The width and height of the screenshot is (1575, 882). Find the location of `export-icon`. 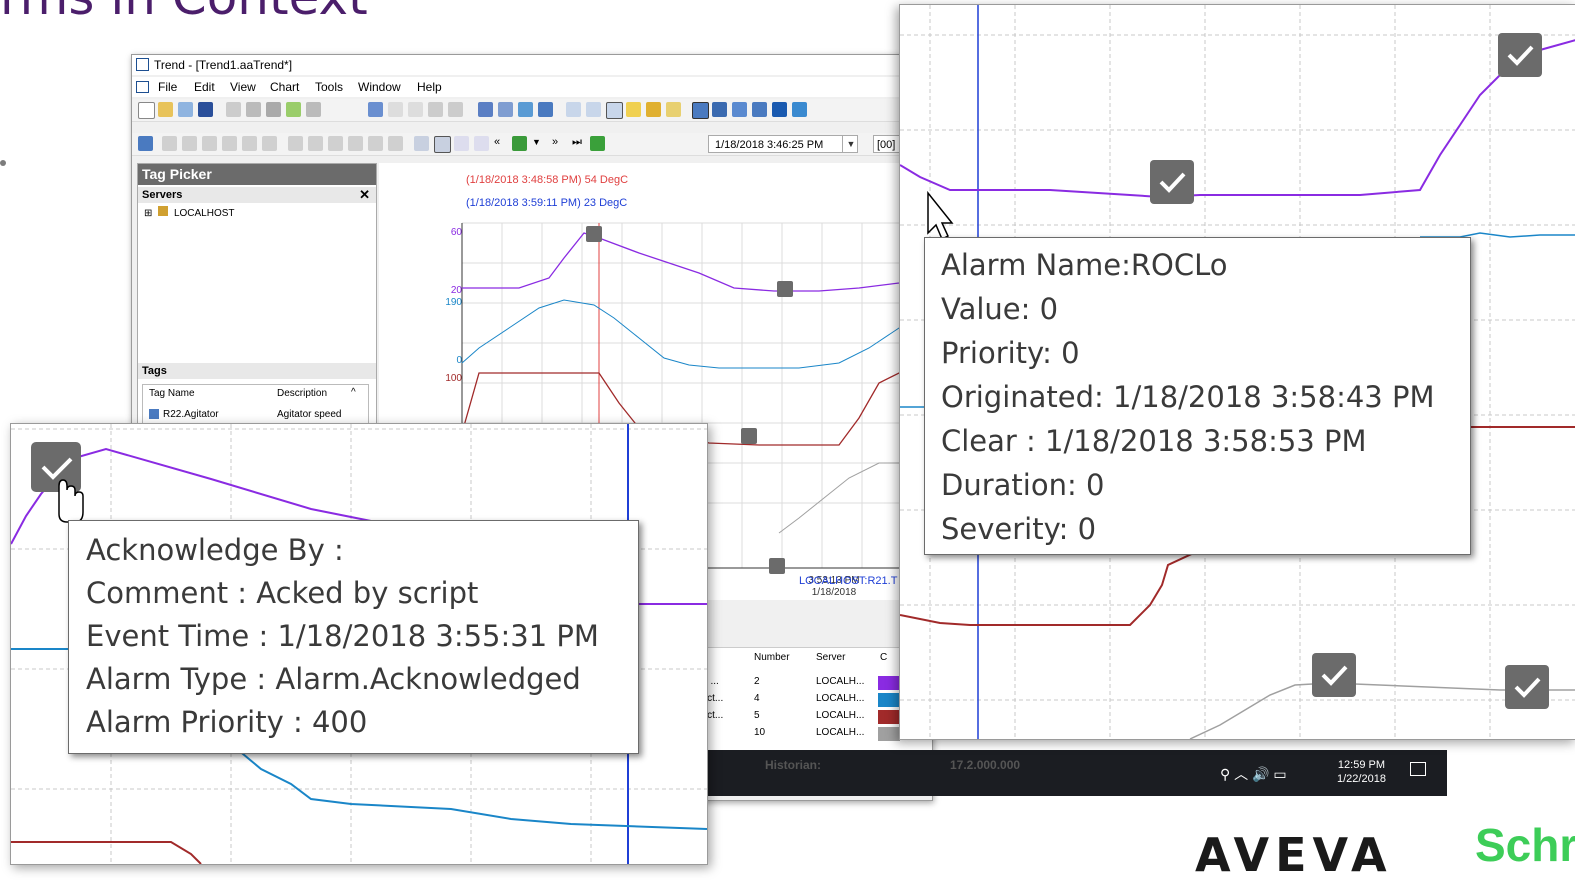

export-icon is located at coordinates (545, 109).